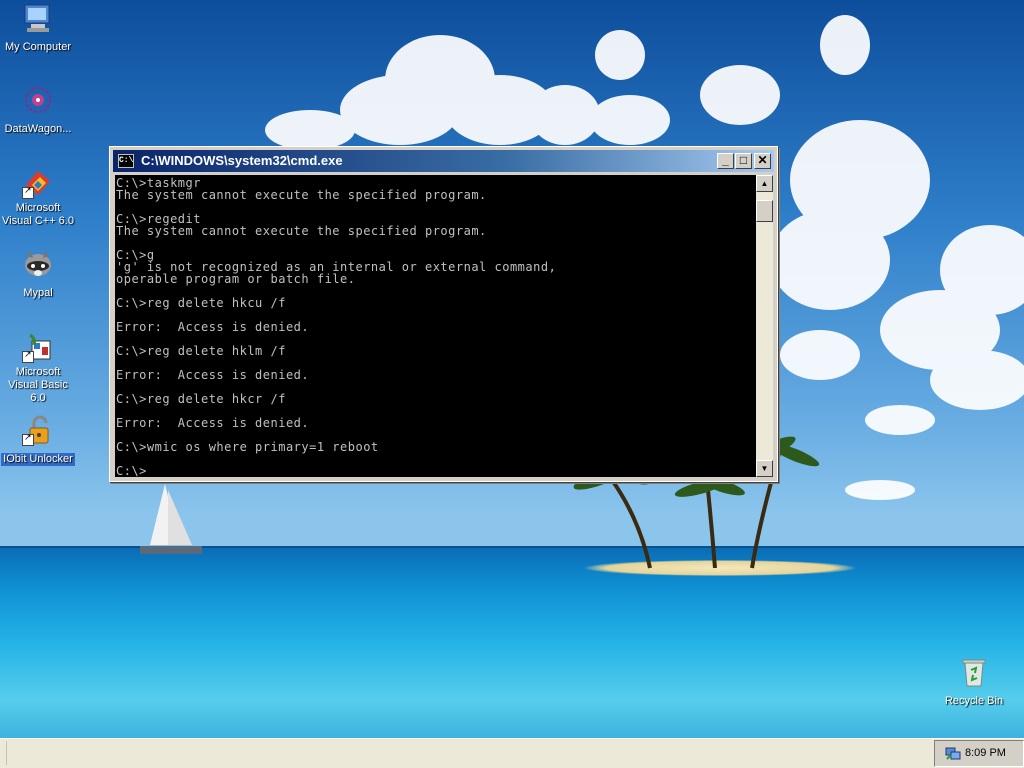 This screenshot has width=1024, height=768. What do you see at coordinates (764, 326) in the screenshot?
I see `vertical-scrollbar: ▲ ▼` at bounding box center [764, 326].